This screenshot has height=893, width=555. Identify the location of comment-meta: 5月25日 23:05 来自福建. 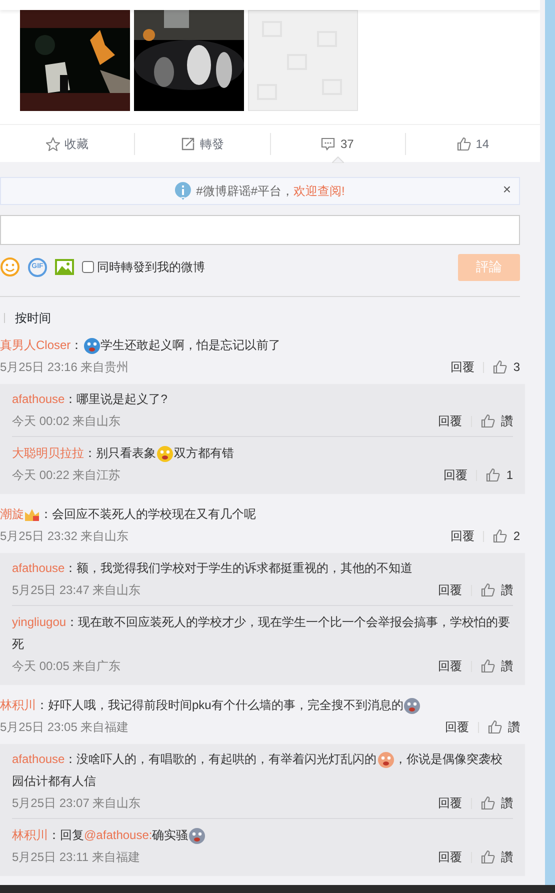
(64, 727).